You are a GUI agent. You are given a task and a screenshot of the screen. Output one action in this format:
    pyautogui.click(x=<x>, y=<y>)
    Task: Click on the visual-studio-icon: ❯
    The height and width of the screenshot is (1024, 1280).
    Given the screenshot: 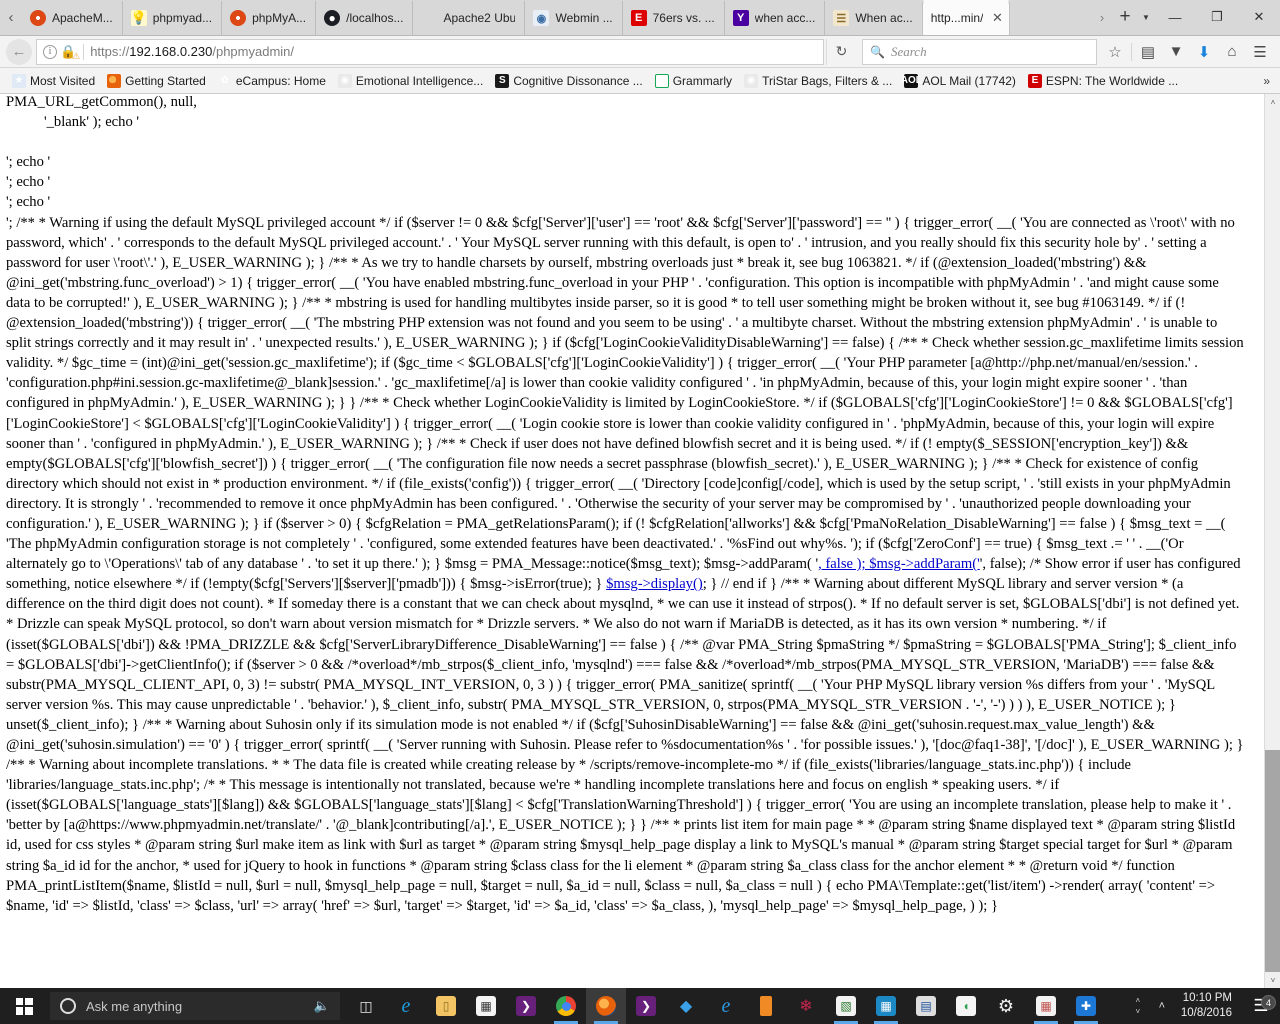 What is the action you would take?
    pyautogui.click(x=646, y=1006)
    